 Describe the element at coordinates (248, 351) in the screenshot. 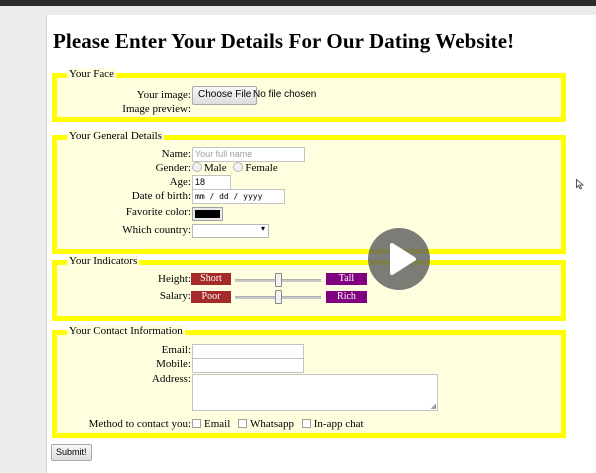

I see `email-input` at that location.